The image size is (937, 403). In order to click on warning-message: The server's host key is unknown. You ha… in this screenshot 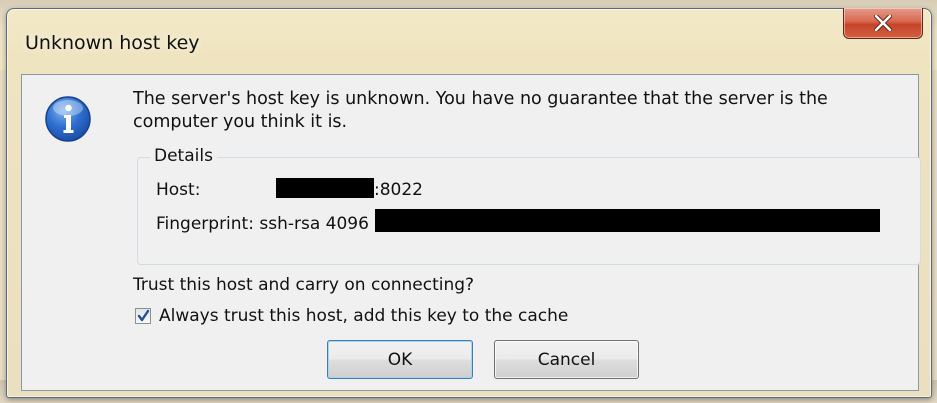, I will do `click(480, 110)`.